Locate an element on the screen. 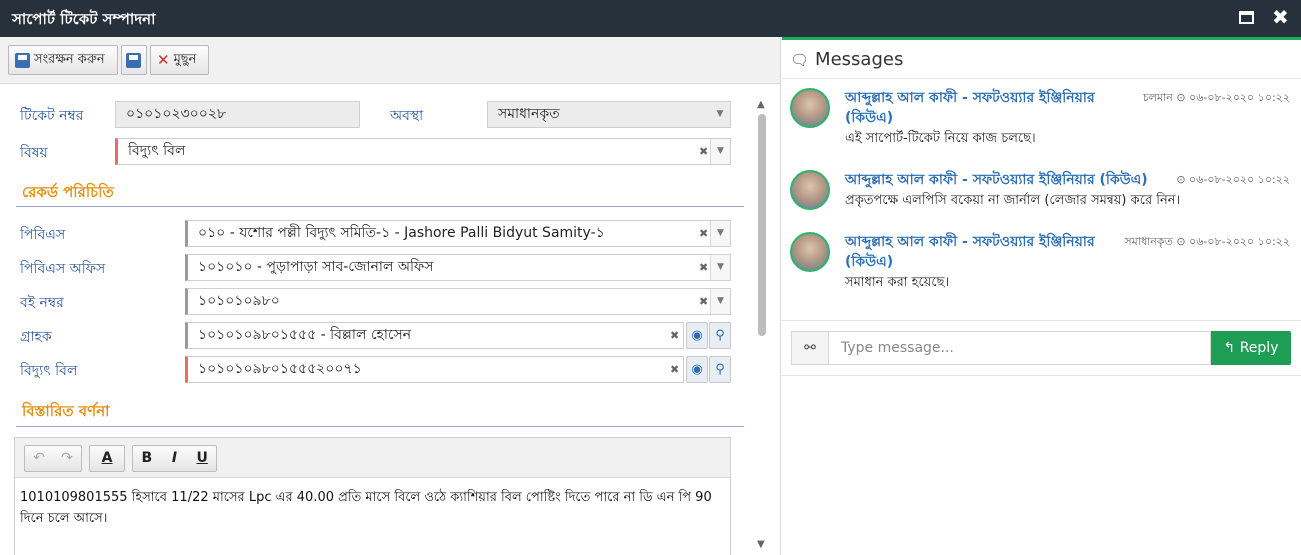 The height and width of the screenshot is (555, 1301). font-color-button: A is located at coordinates (107, 458).